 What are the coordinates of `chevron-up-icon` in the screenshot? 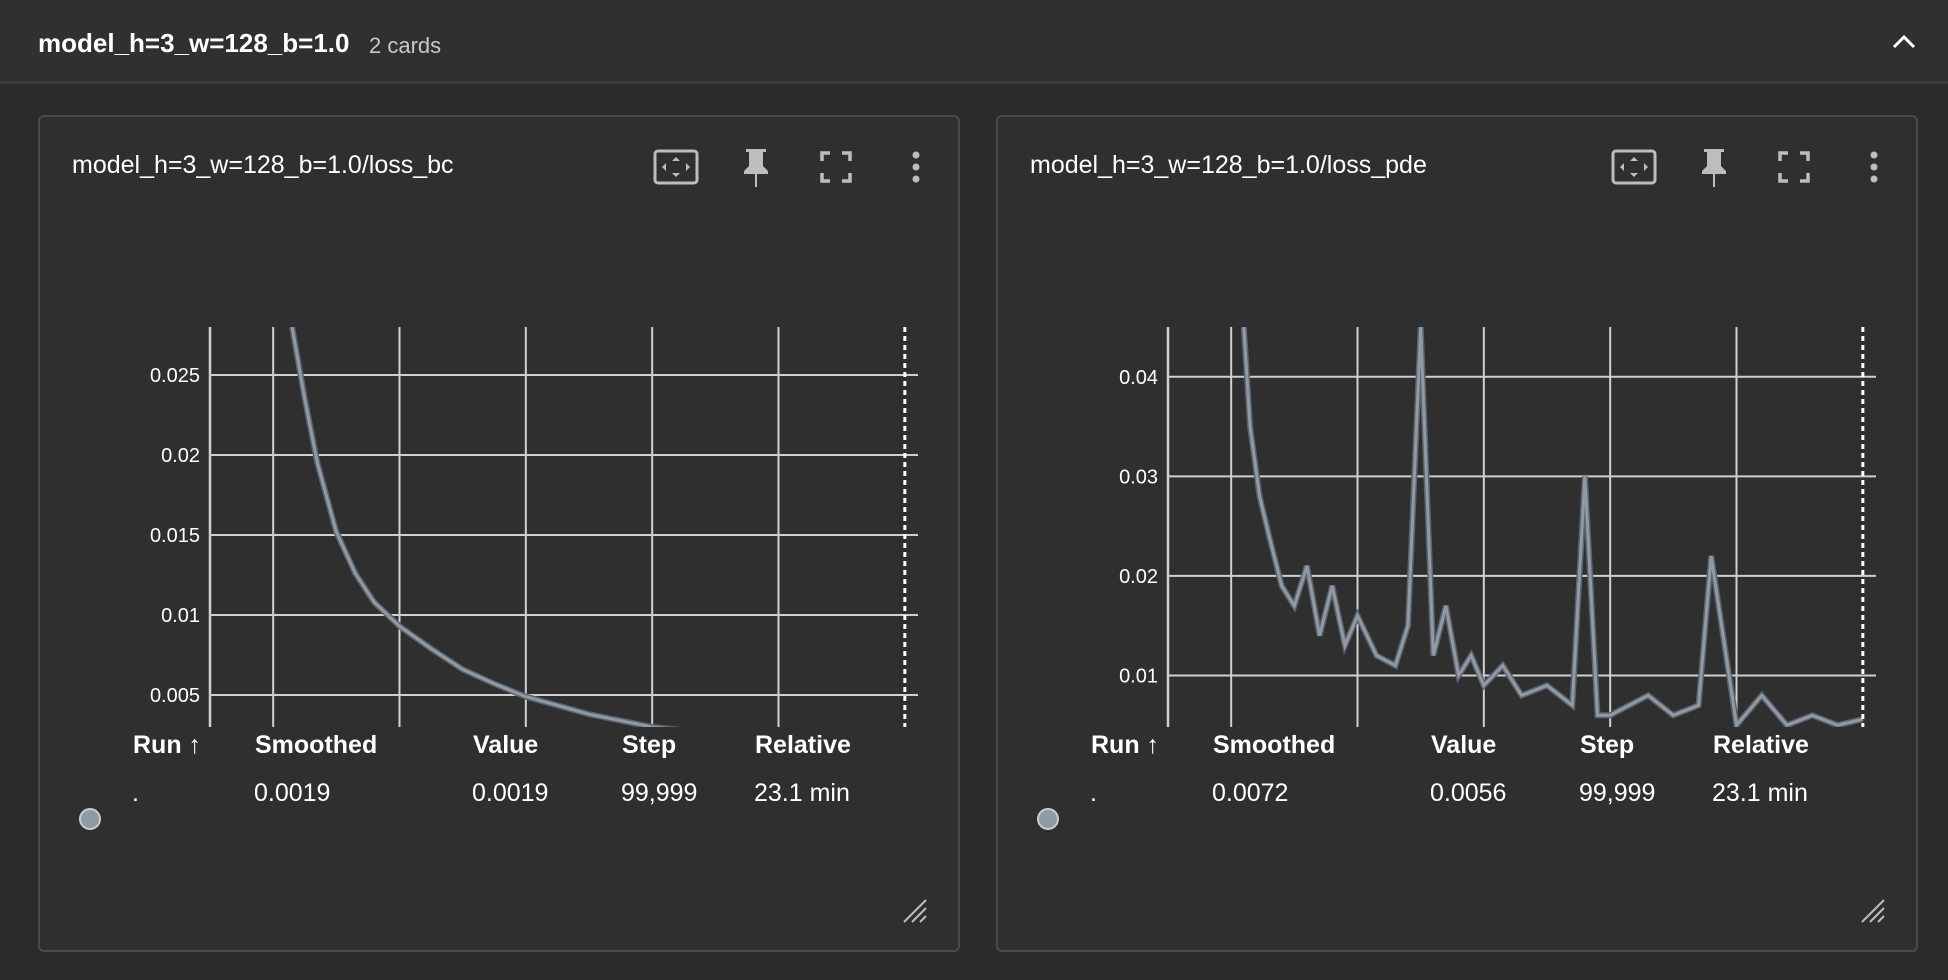 It's located at (1904, 42).